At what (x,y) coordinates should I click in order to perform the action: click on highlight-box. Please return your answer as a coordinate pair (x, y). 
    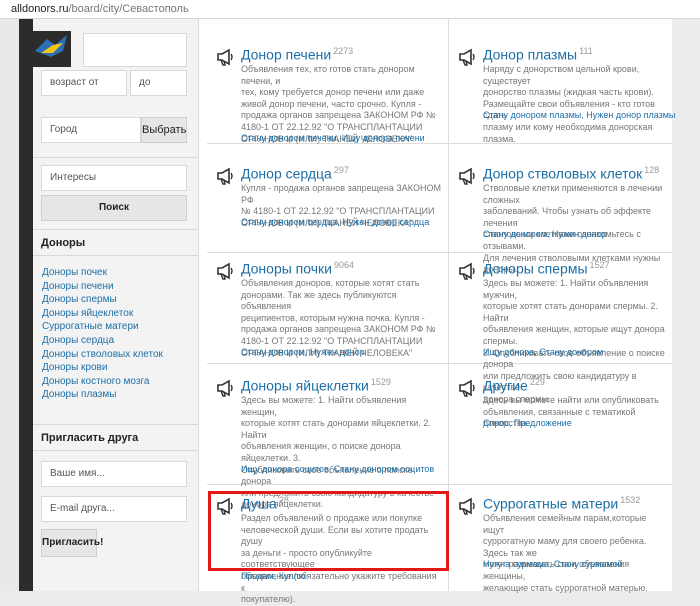
    Looking at the image, I should click on (328, 531).